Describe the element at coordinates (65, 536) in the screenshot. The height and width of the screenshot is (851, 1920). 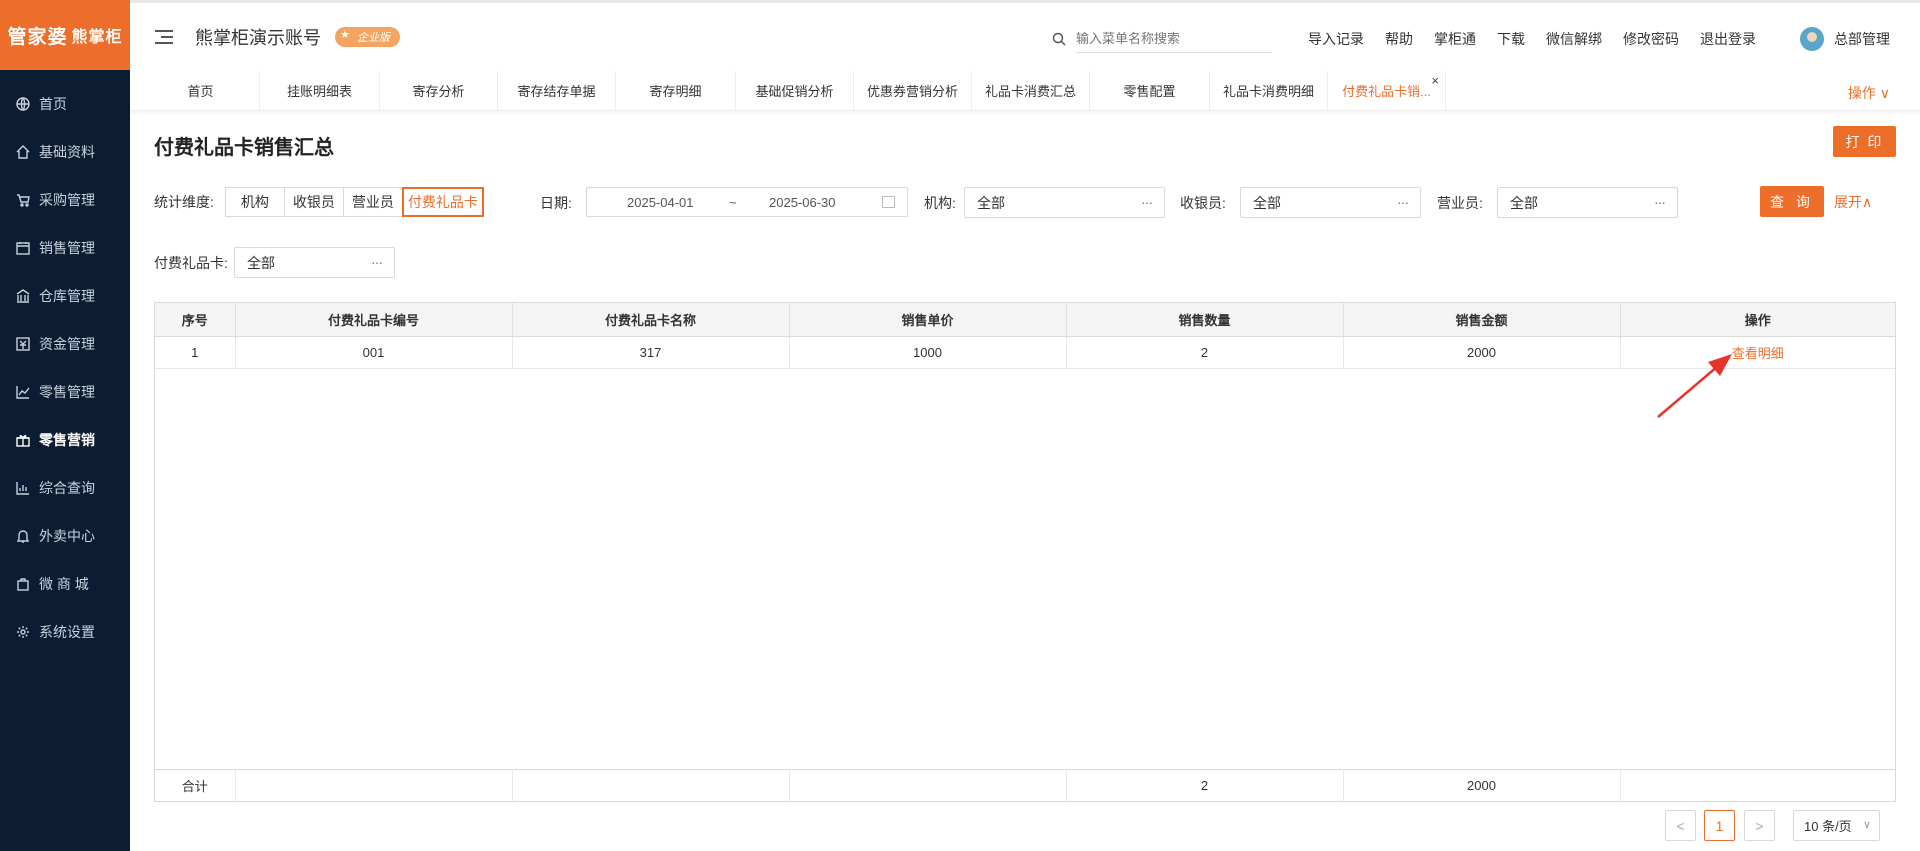
I see `sidebar-item-delivery: 外卖中心` at that location.